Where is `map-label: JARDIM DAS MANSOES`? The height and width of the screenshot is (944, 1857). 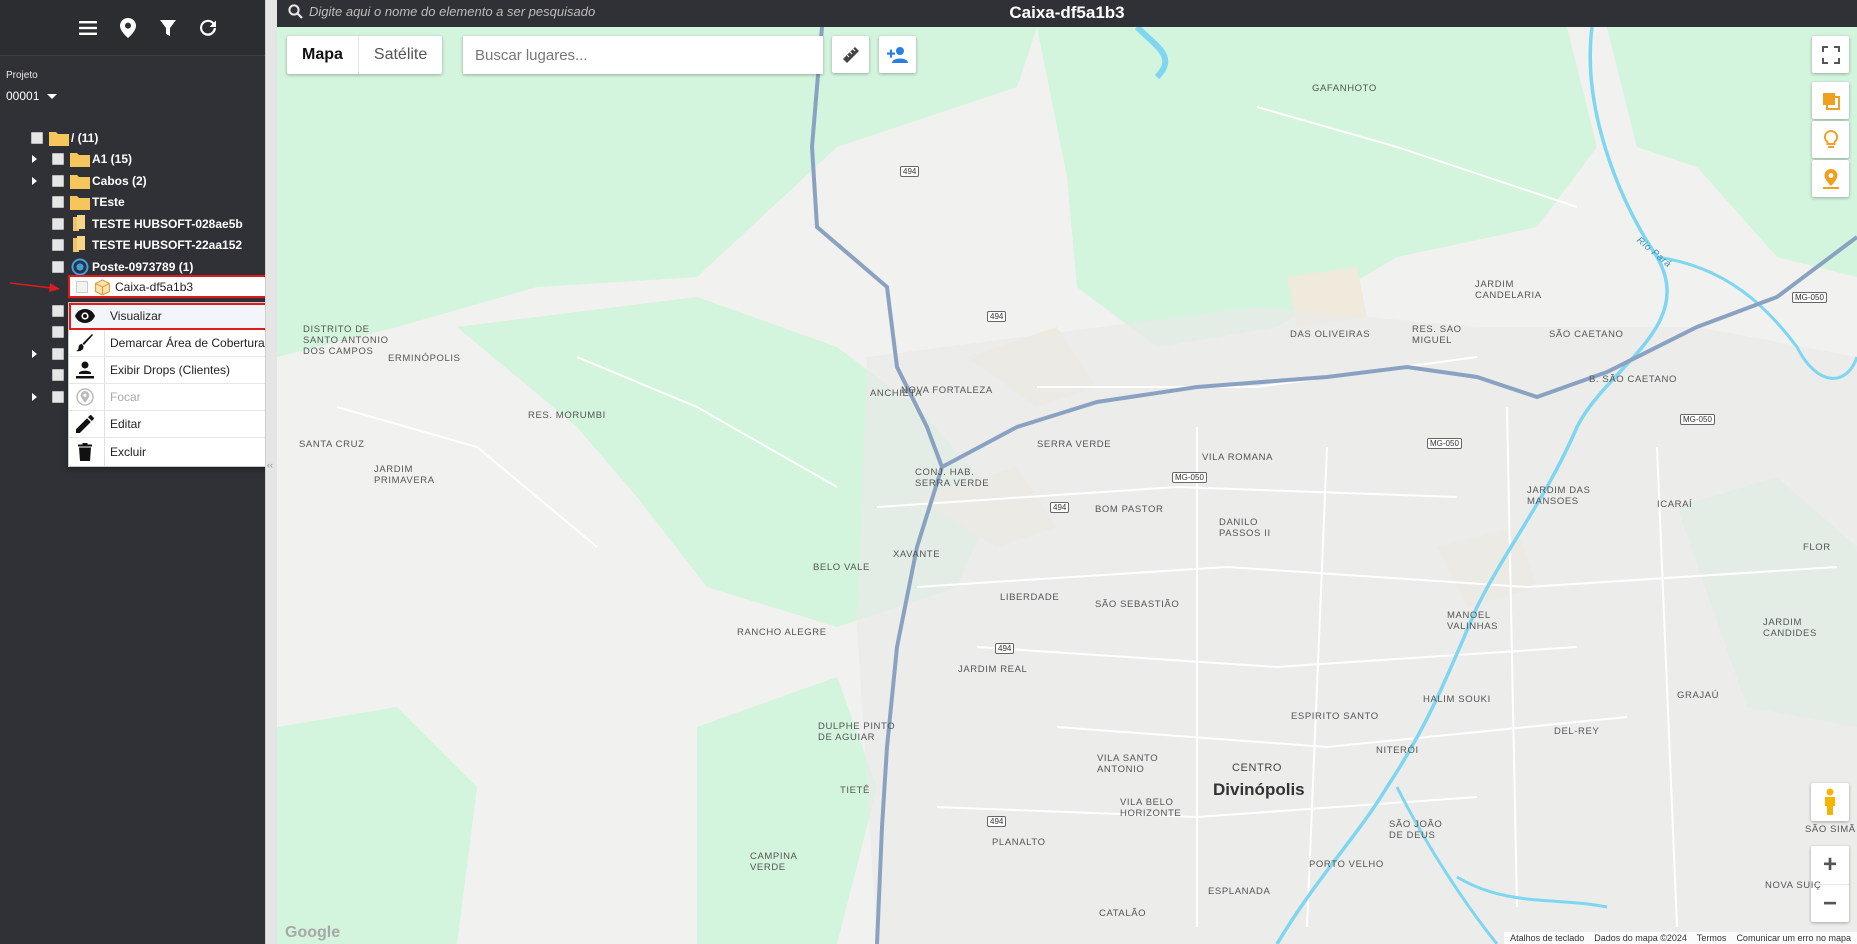
map-label: JARDIM DAS MANSOES is located at coordinates (1559, 496).